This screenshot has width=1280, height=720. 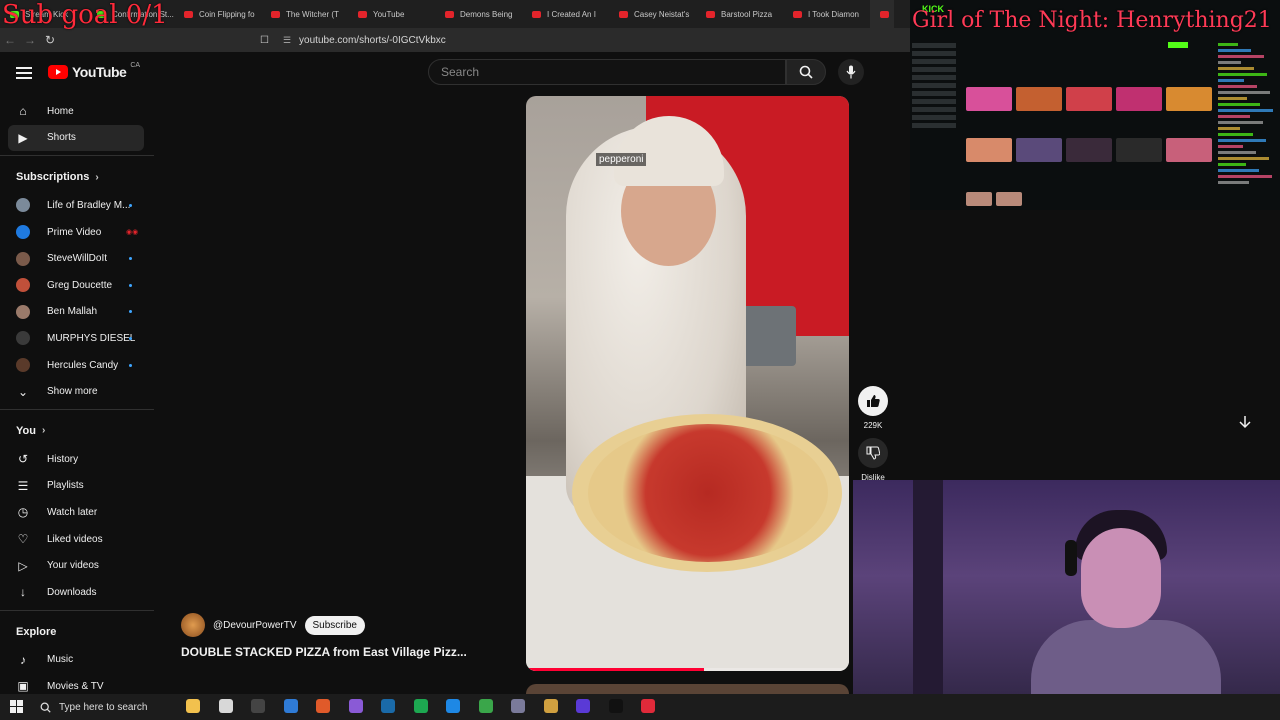 I want to click on history-icon: ↺, so click(x=23, y=459).